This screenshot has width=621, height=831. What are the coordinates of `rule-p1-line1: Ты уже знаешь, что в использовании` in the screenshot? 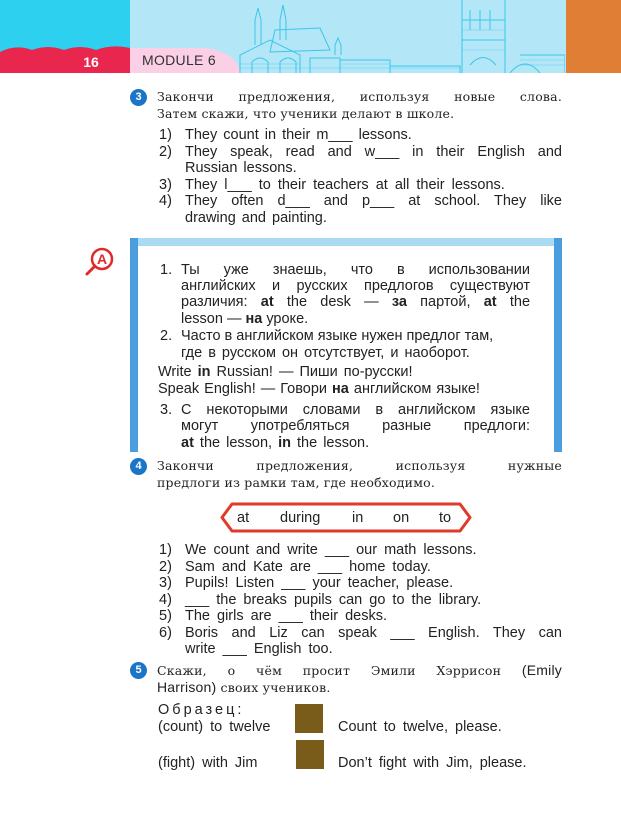 It's located at (355, 270).